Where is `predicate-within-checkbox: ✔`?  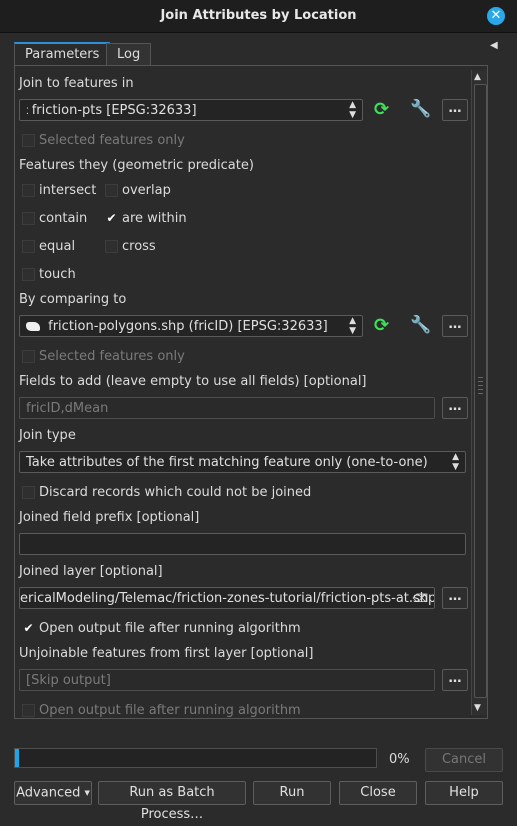
predicate-within-checkbox: ✔ is located at coordinates (111, 218).